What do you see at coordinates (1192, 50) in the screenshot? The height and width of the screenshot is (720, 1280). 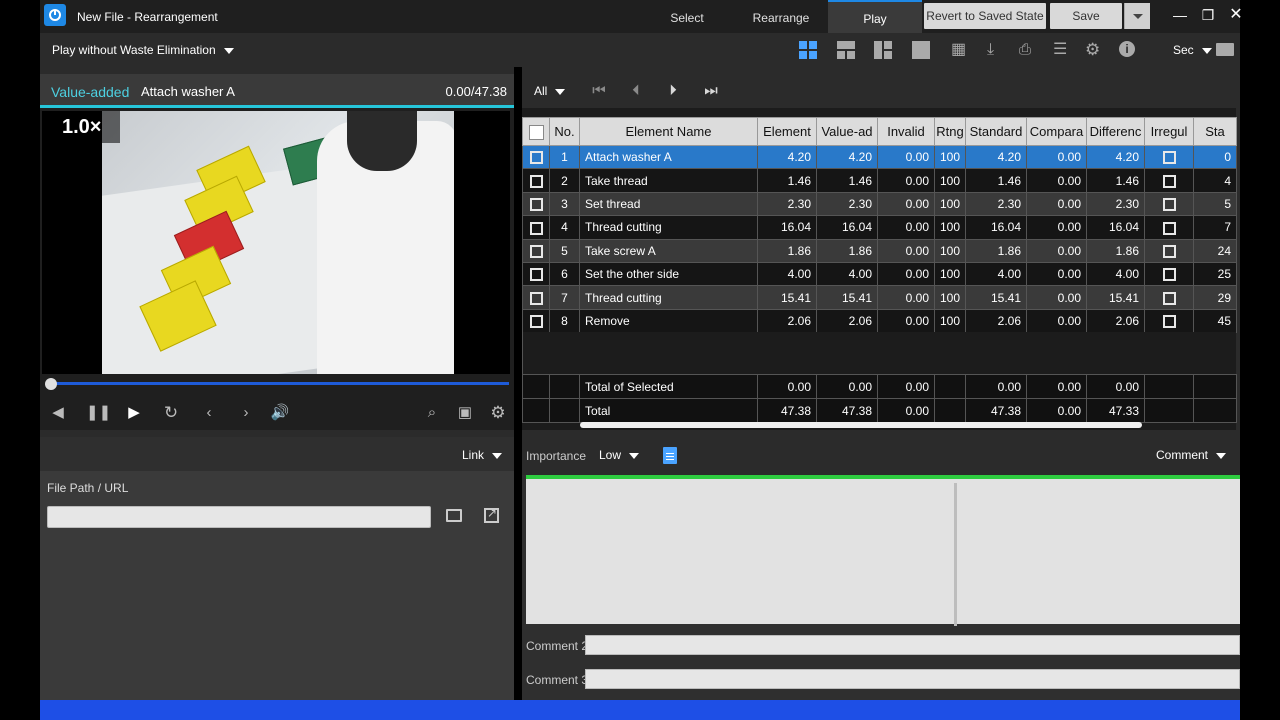 I see `time-unit-dropdown: Sec` at bounding box center [1192, 50].